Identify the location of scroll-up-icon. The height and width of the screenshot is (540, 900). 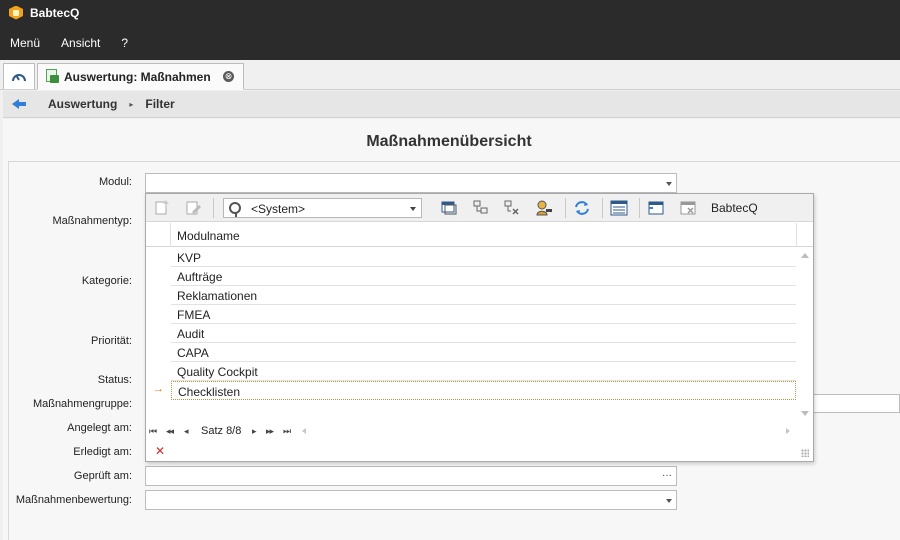
(805, 255).